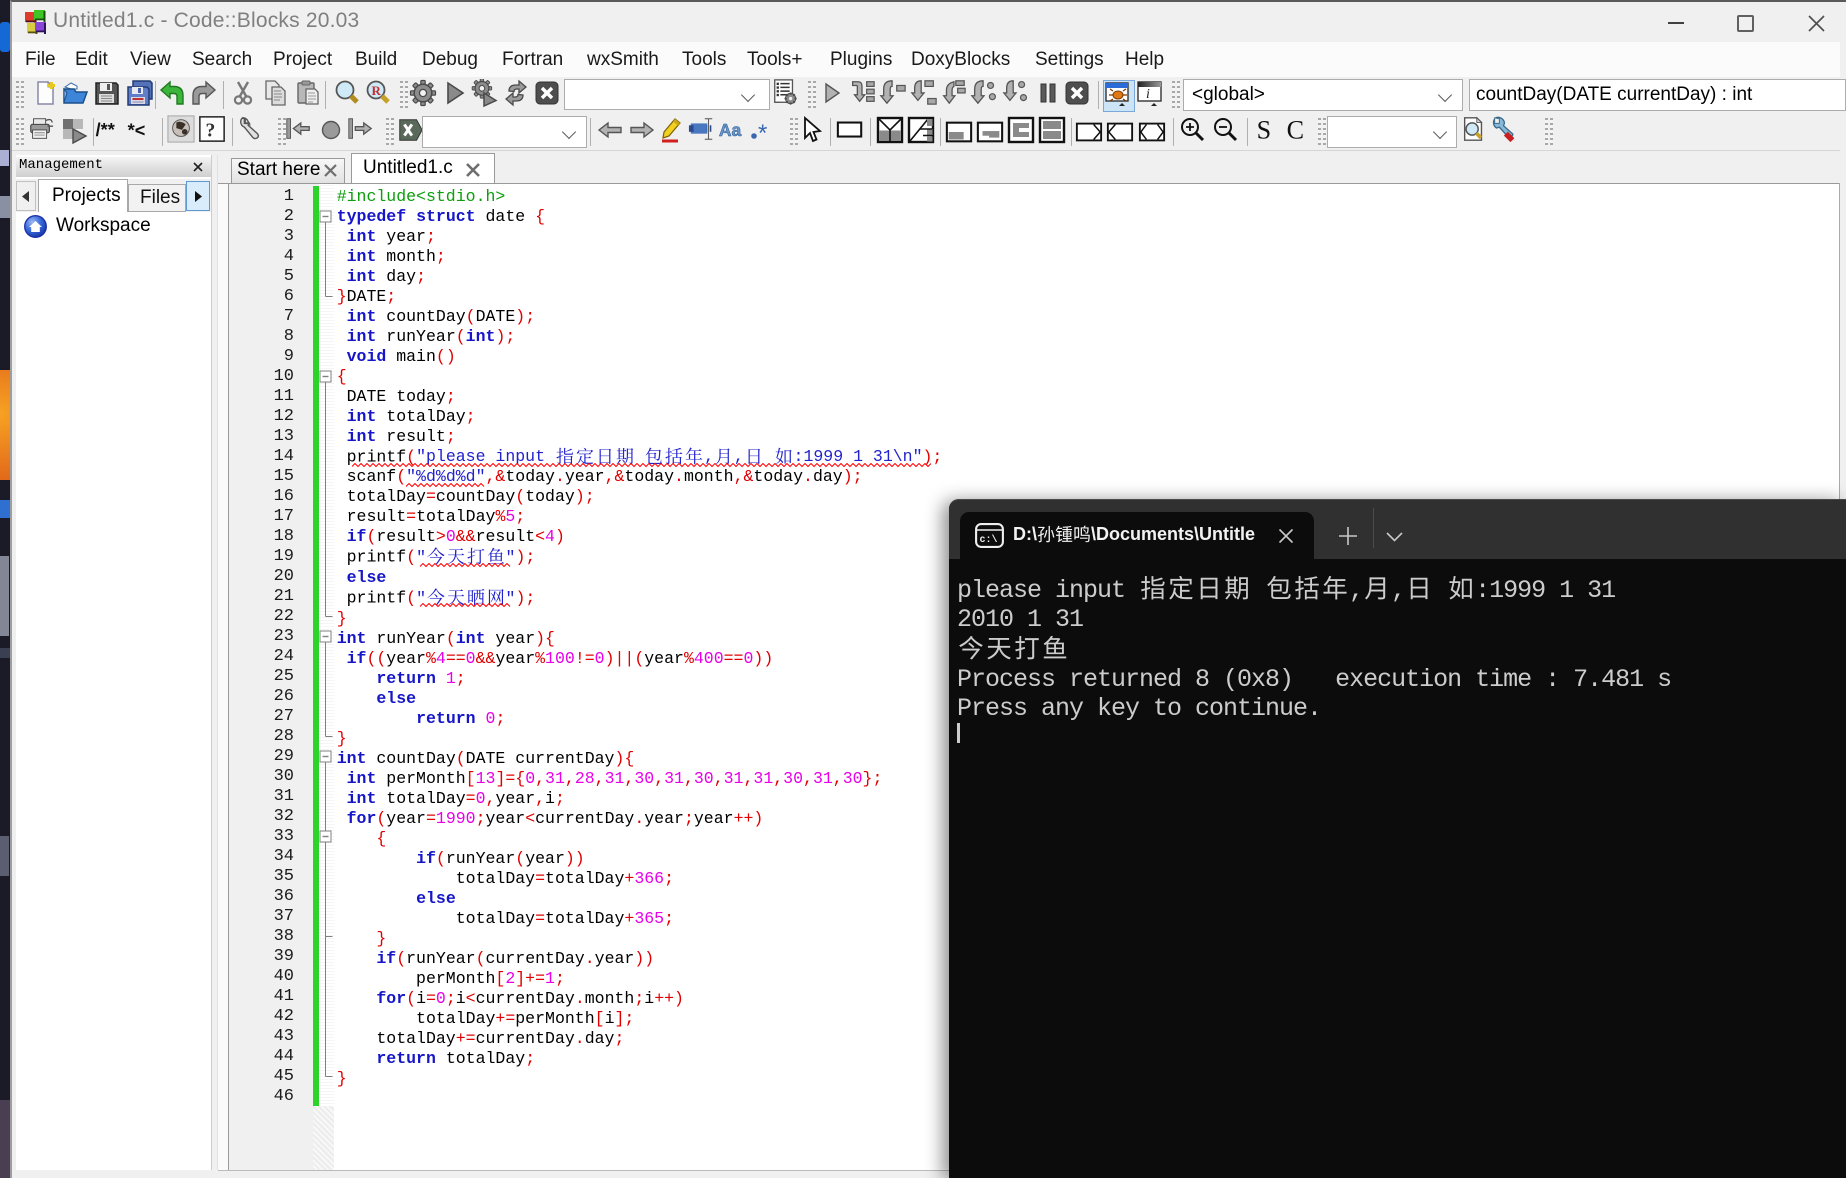 This screenshot has height=1178, width=1846. Describe the element at coordinates (1148, 94) in the screenshot. I see `svg-text: i` at that location.